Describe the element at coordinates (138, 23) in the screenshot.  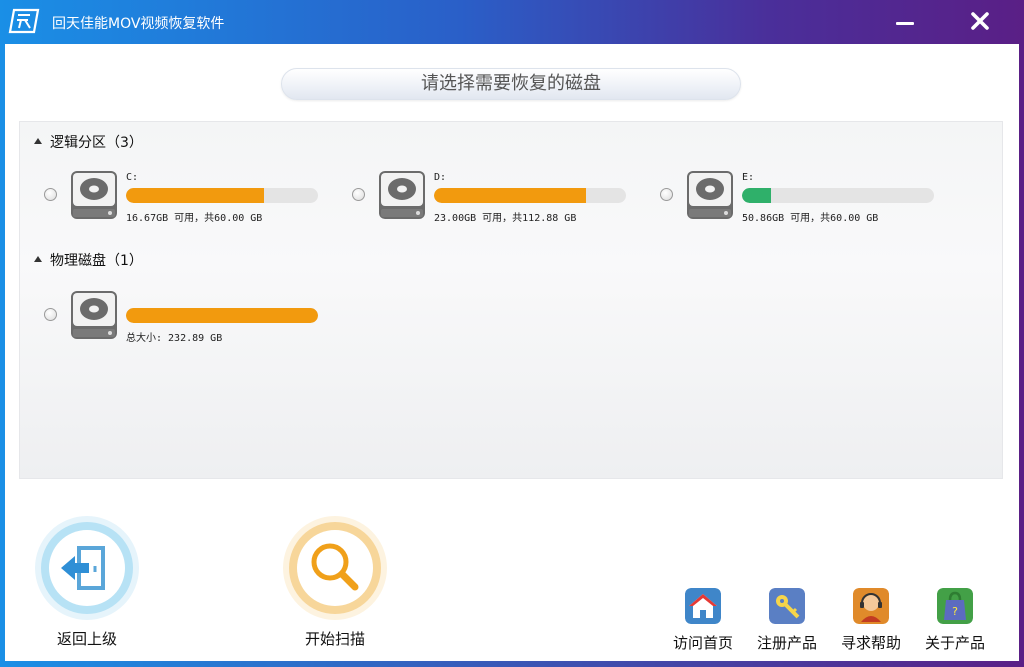
I see `window-title: 回天佳能MOV视频恢复软件` at that location.